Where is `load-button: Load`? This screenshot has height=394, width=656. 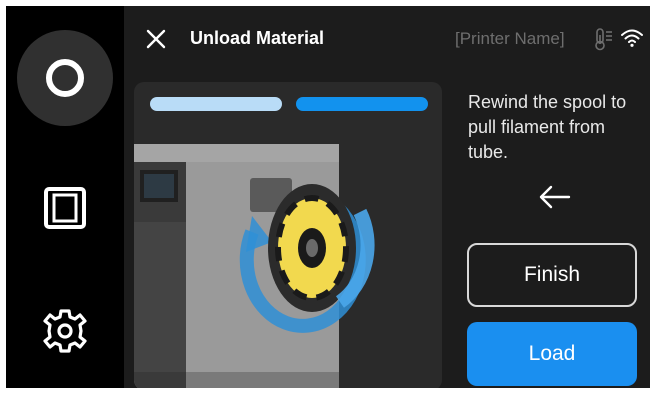 load-button: Load is located at coordinates (552, 354).